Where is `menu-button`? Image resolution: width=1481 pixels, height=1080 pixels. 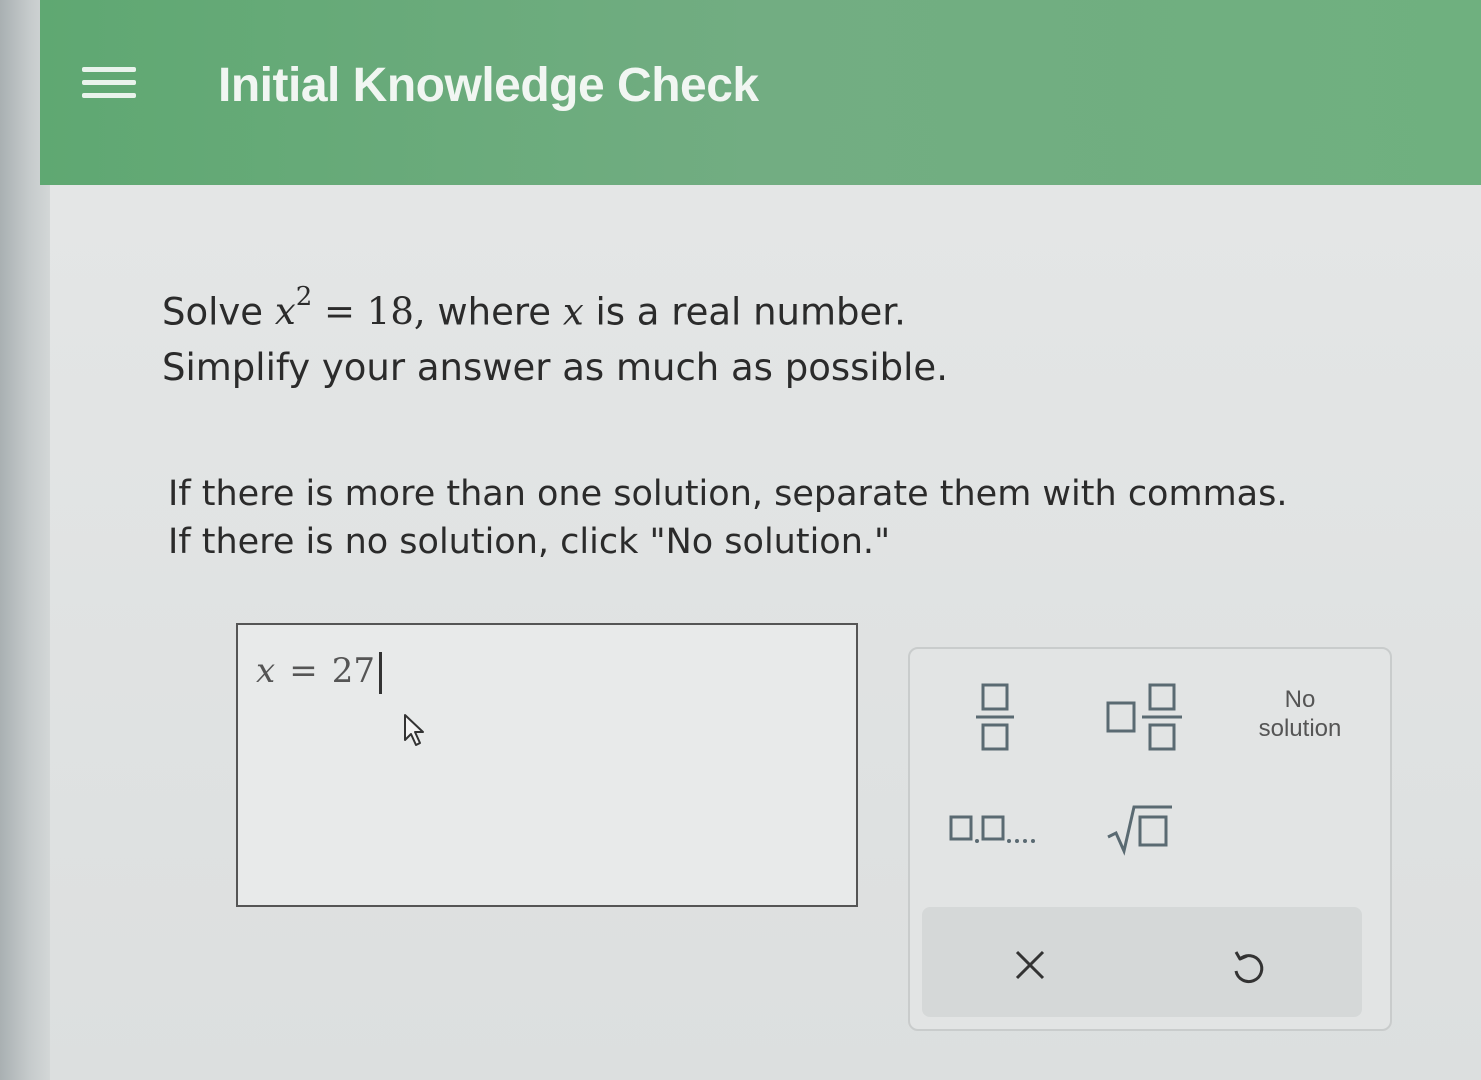
menu-button is located at coordinates (112, 82).